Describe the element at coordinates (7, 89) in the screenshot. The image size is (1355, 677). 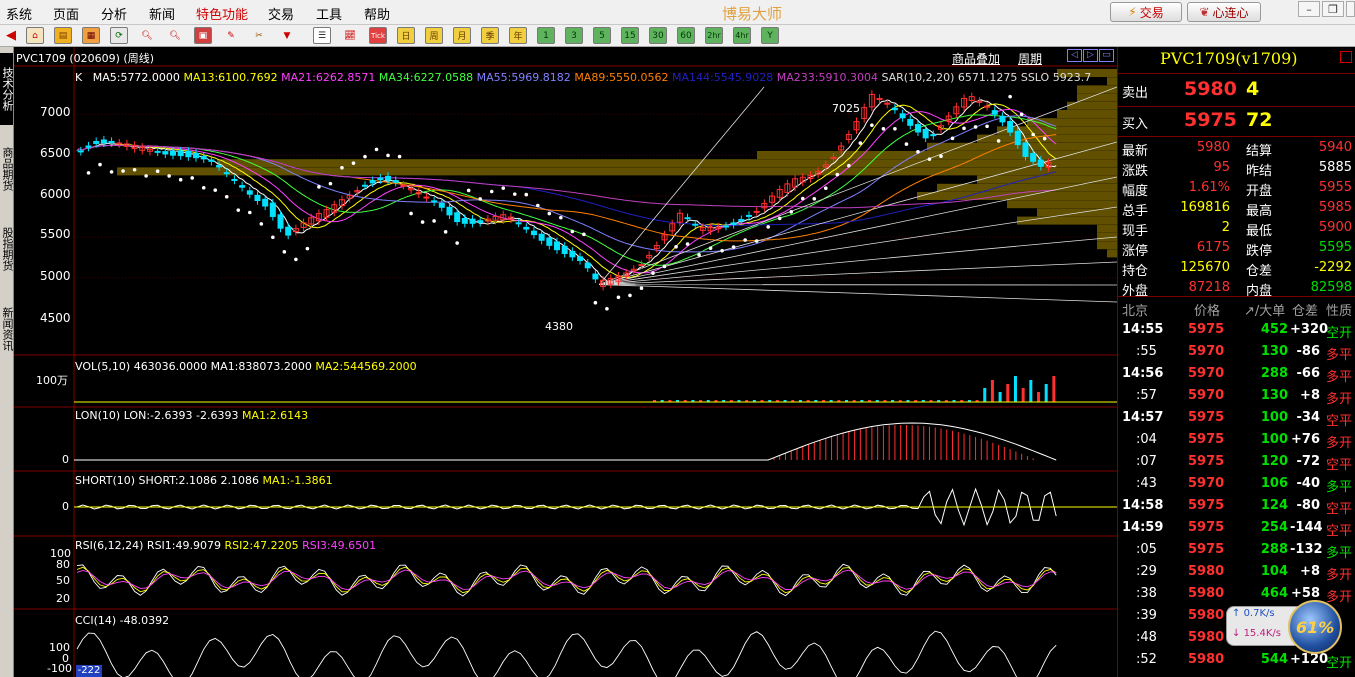
I see `side-tab-technical-analysis: 技术分析` at that location.